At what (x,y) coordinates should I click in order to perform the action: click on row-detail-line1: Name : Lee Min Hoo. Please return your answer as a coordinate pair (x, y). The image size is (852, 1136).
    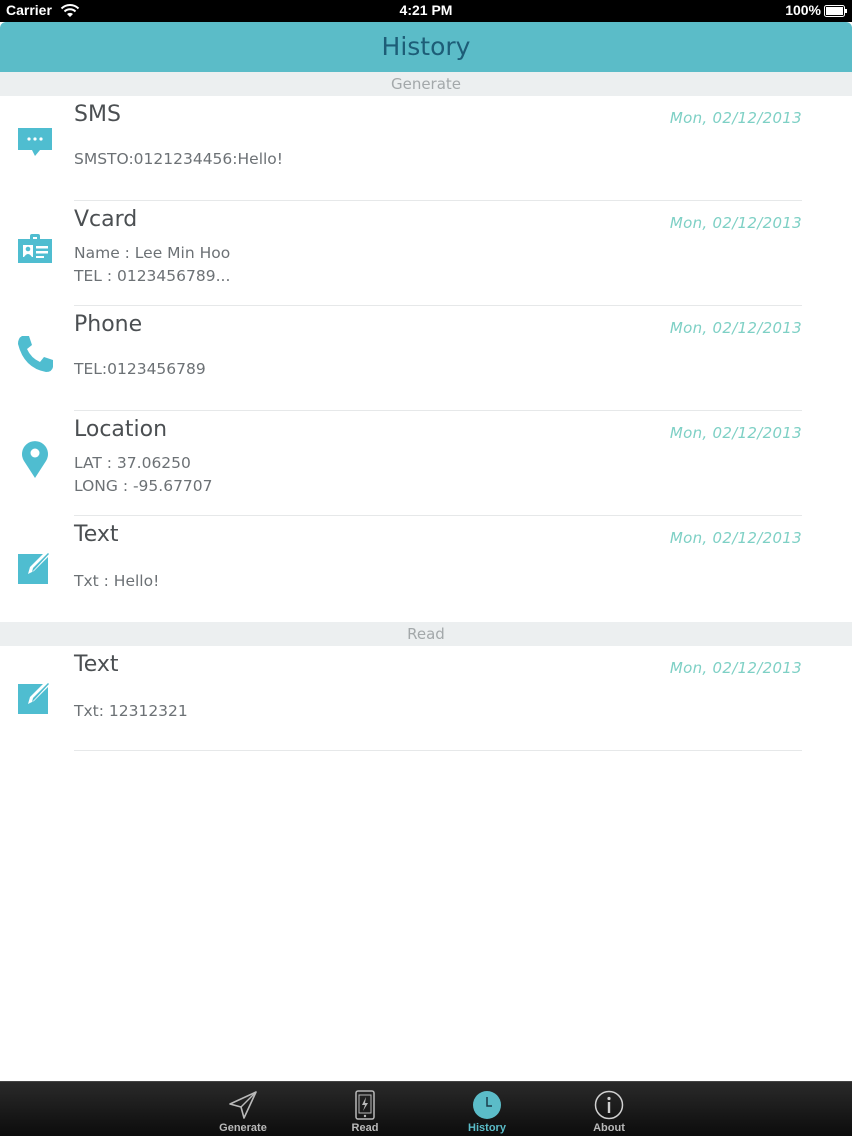
    Looking at the image, I should click on (152, 253).